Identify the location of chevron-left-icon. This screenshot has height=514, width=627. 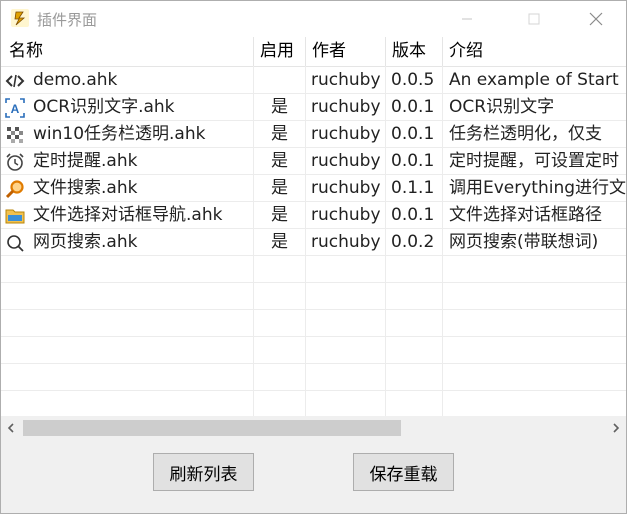
(10, 428).